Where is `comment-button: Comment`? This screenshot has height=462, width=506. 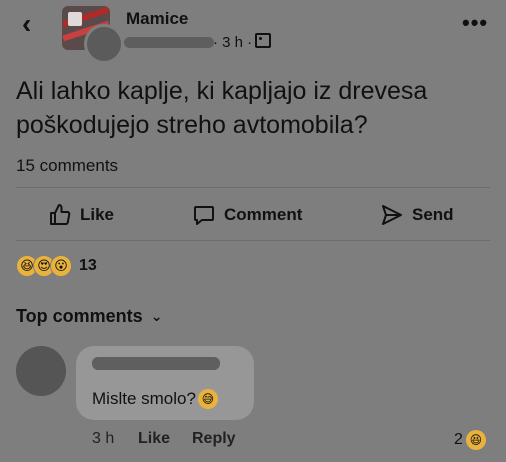
comment-button: Comment is located at coordinates (247, 215).